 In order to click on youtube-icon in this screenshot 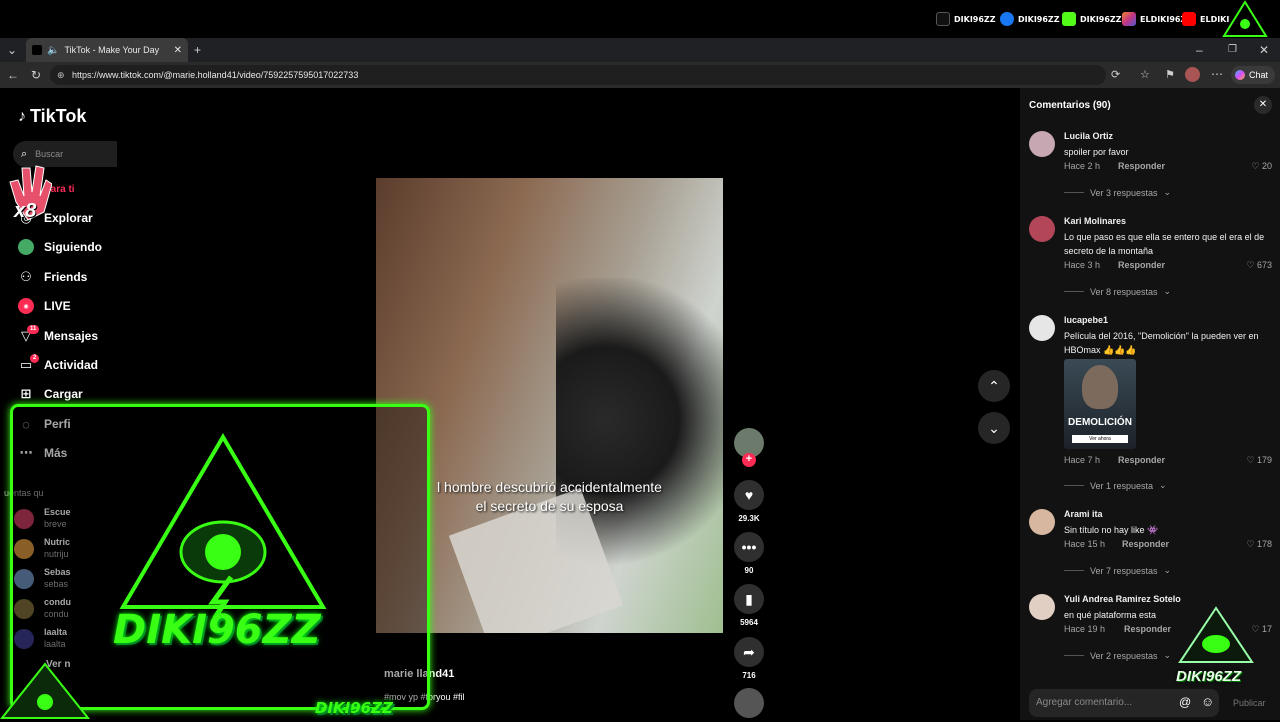, I will do `click(1189, 19)`.